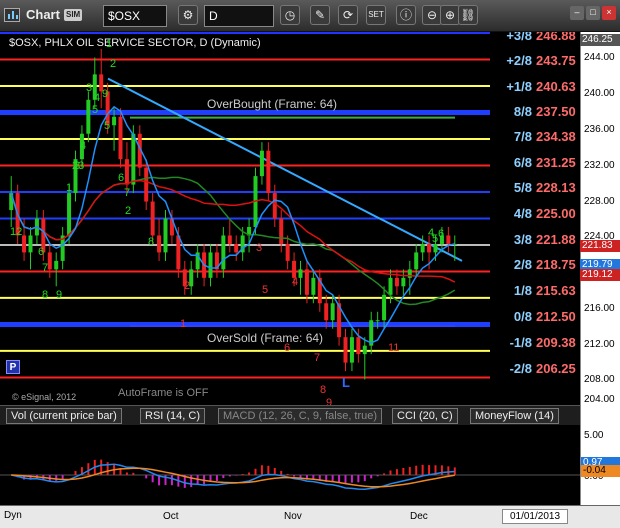 This screenshot has width=620, height=528. I want to click on sequence-count-red: 5, so click(265, 290).